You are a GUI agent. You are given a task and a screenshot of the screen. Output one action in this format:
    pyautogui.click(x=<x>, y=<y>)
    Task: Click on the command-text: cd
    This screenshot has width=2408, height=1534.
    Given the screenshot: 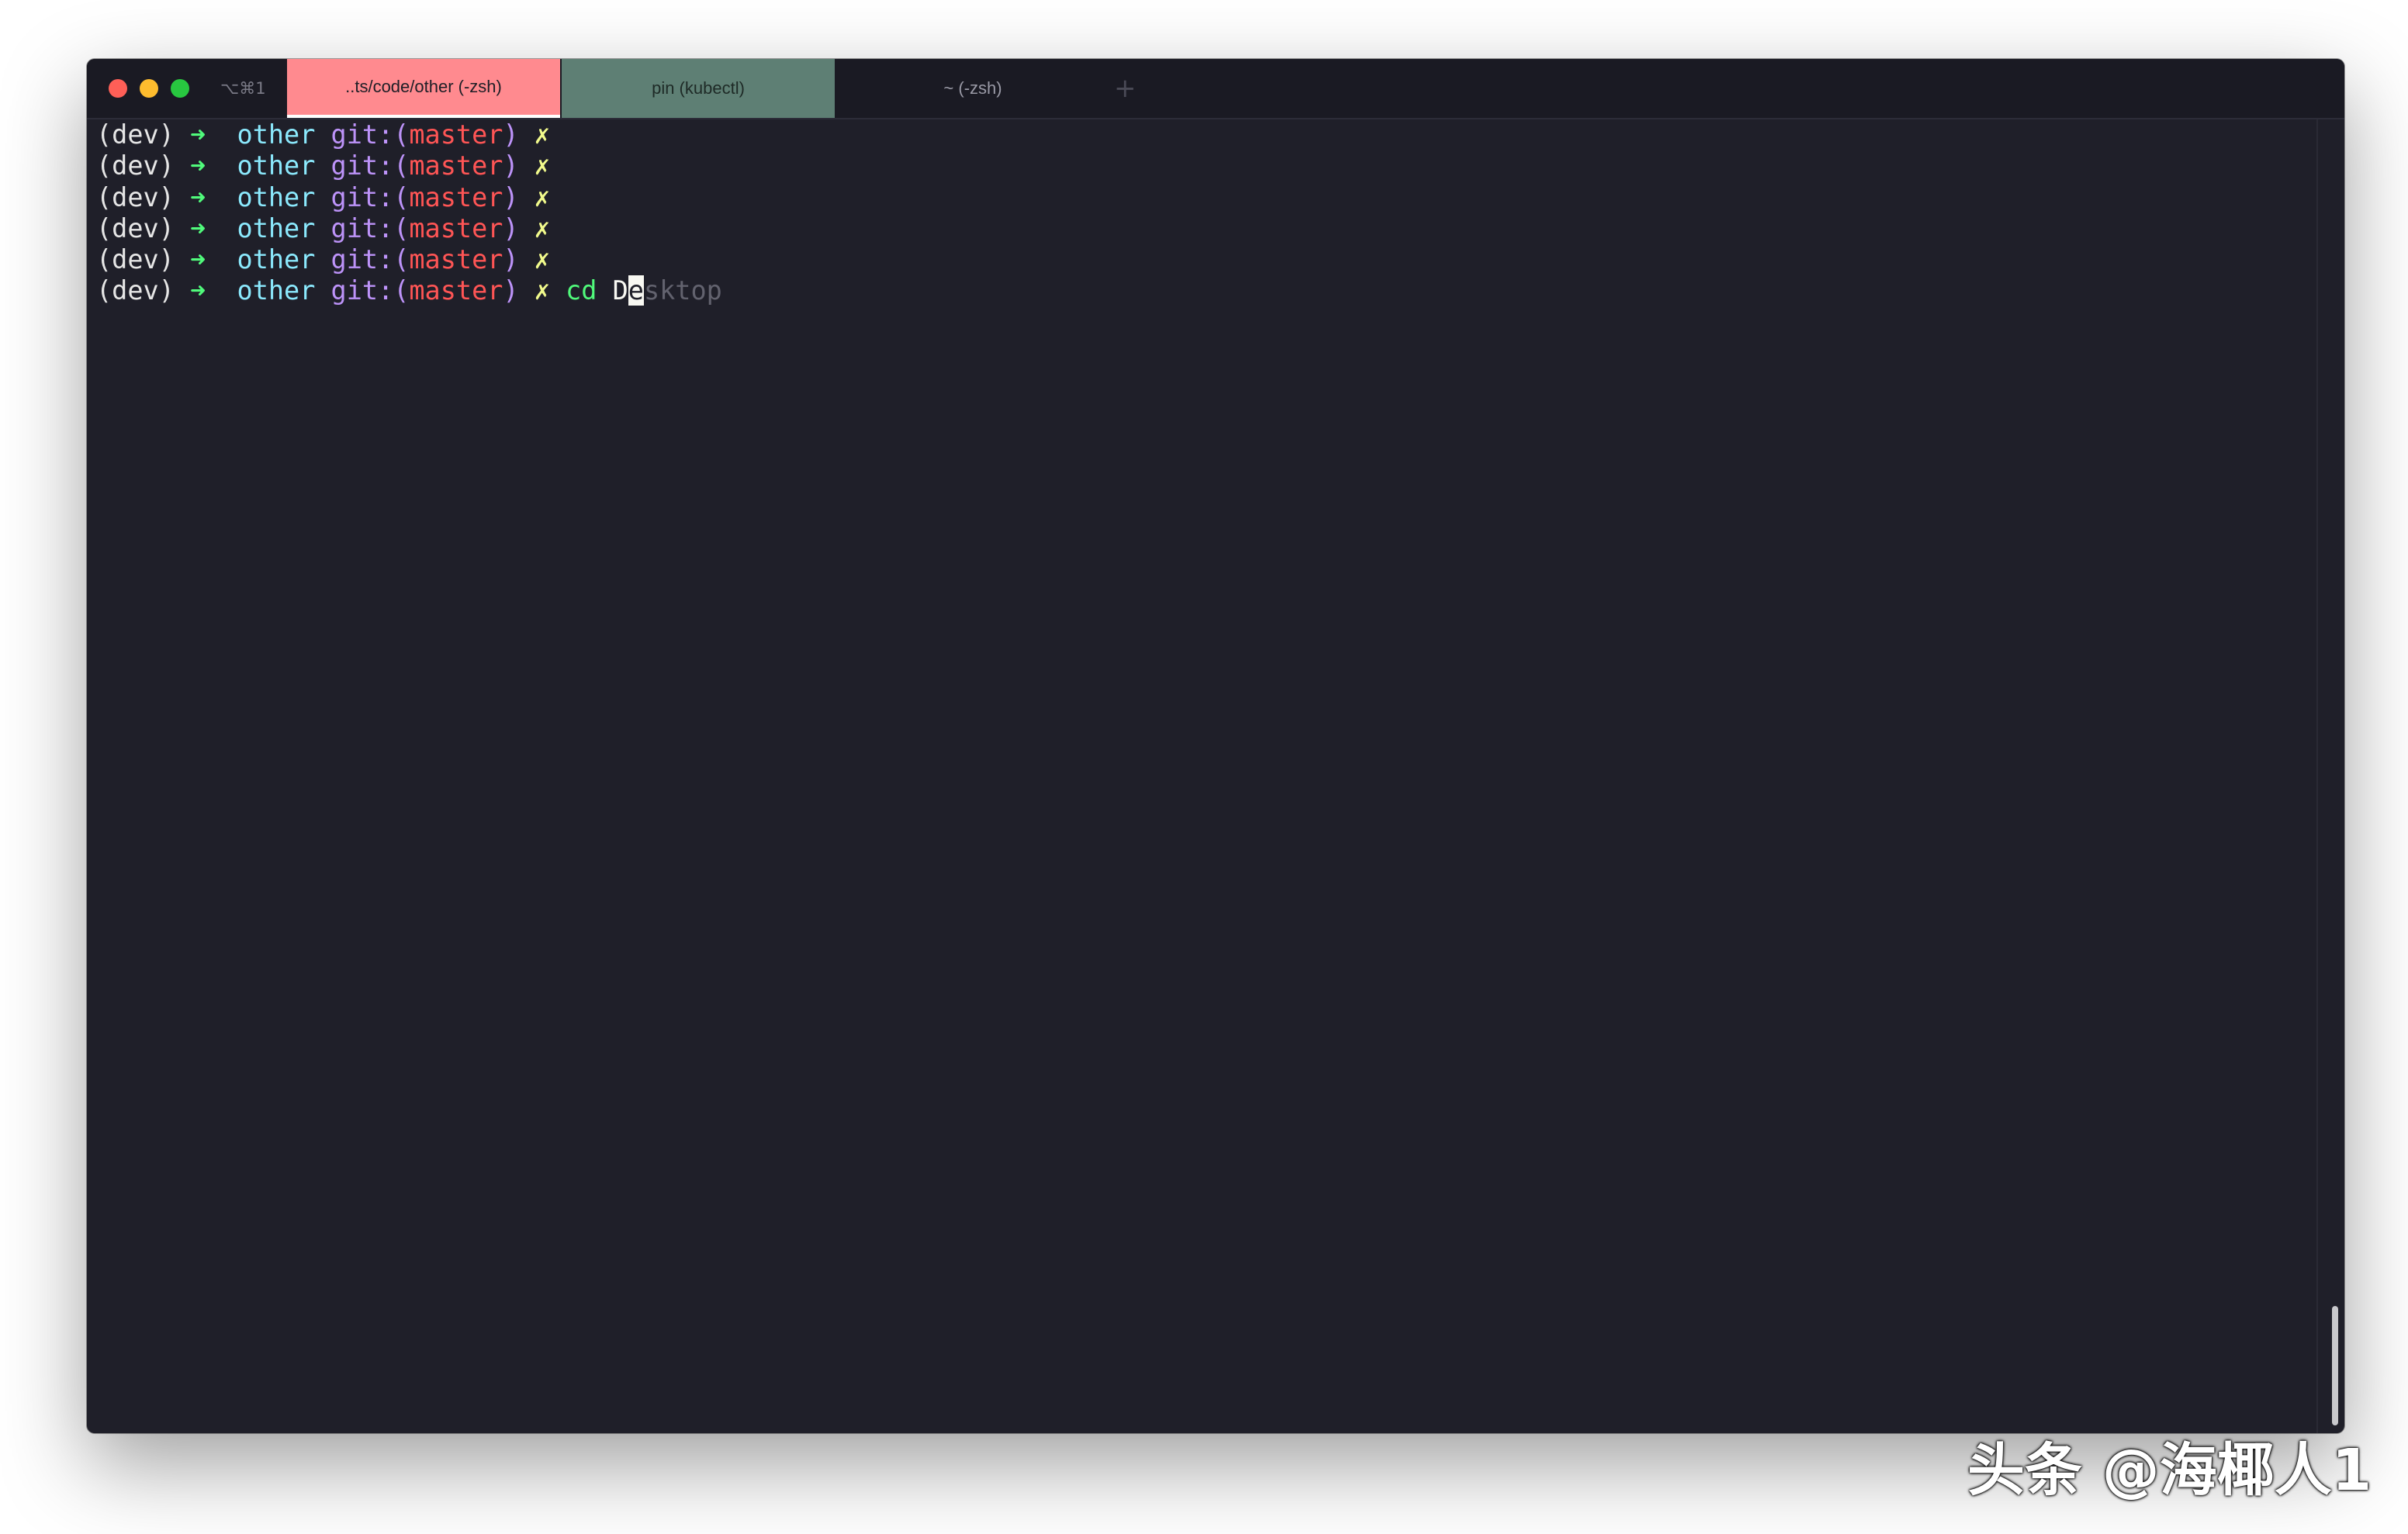 What is the action you would take?
    pyautogui.click(x=581, y=290)
    